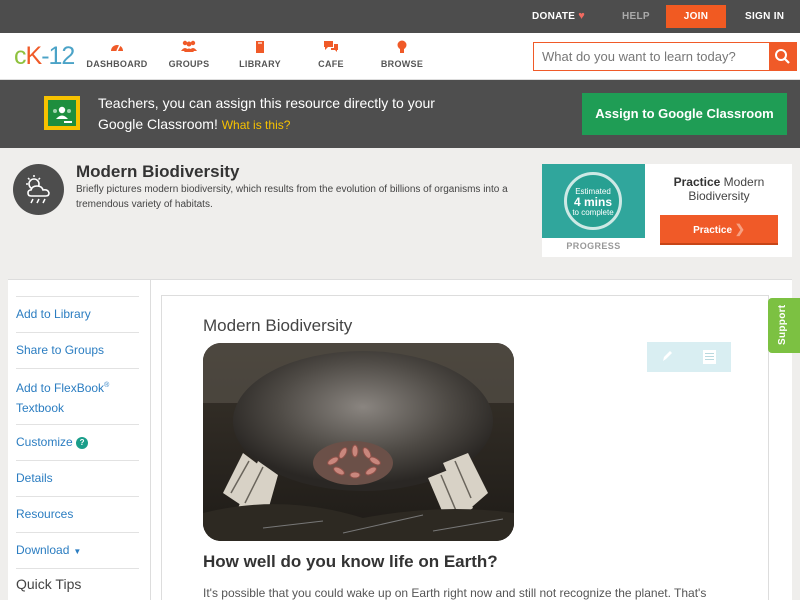 The image size is (800, 600). Describe the element at coordinates (43, 550) in the screenshot. I see `download-label: Download` at that location.